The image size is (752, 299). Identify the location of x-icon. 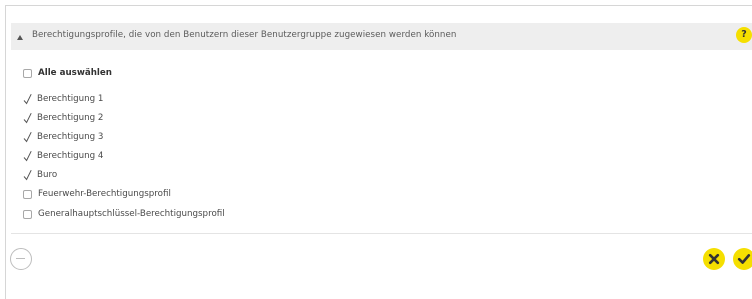
(714, 259).